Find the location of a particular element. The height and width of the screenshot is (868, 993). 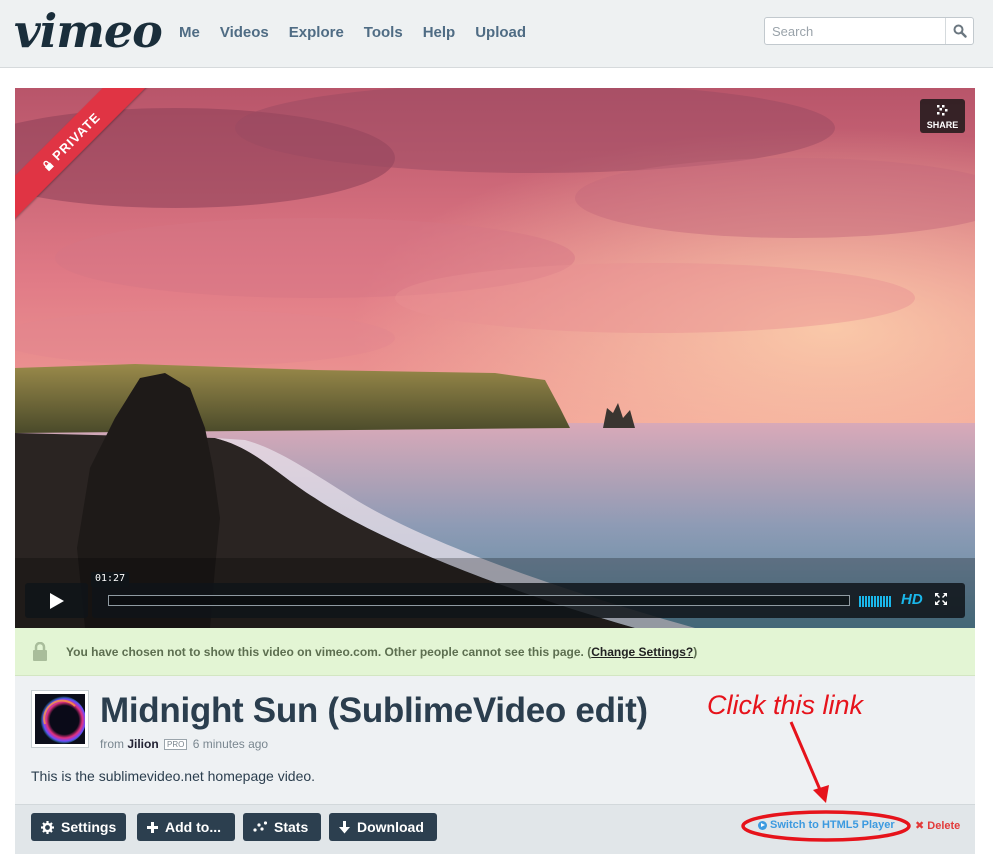

search-box is located at coordinates (869, 31).